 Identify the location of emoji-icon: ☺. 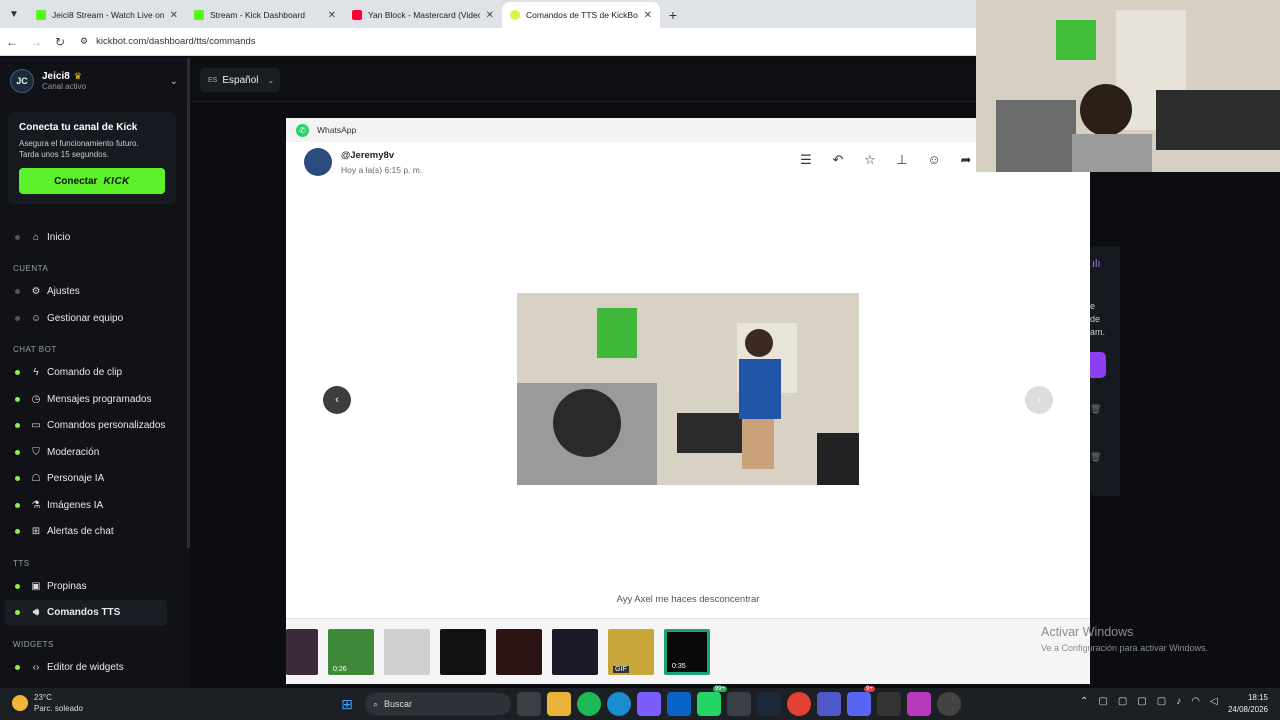
(934, 160).